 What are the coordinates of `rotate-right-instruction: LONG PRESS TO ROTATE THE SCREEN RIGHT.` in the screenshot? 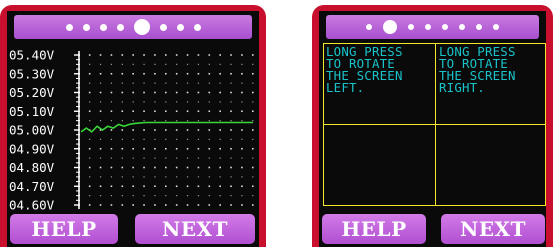 It's located at (492, 69).